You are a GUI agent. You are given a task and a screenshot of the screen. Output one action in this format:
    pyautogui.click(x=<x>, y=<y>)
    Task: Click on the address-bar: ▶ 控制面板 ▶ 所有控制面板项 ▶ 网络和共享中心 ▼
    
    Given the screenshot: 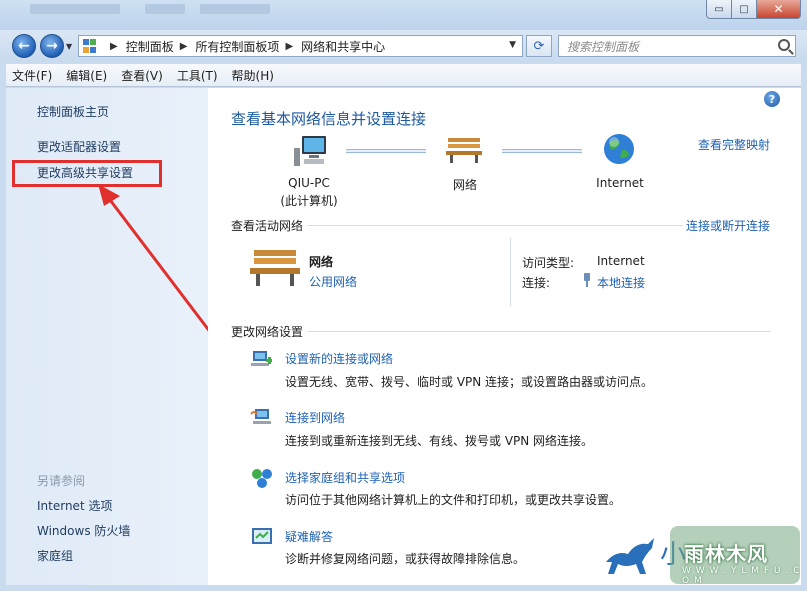 What is the action you would take?
    pyautogui.click(x=300, y=46)
    